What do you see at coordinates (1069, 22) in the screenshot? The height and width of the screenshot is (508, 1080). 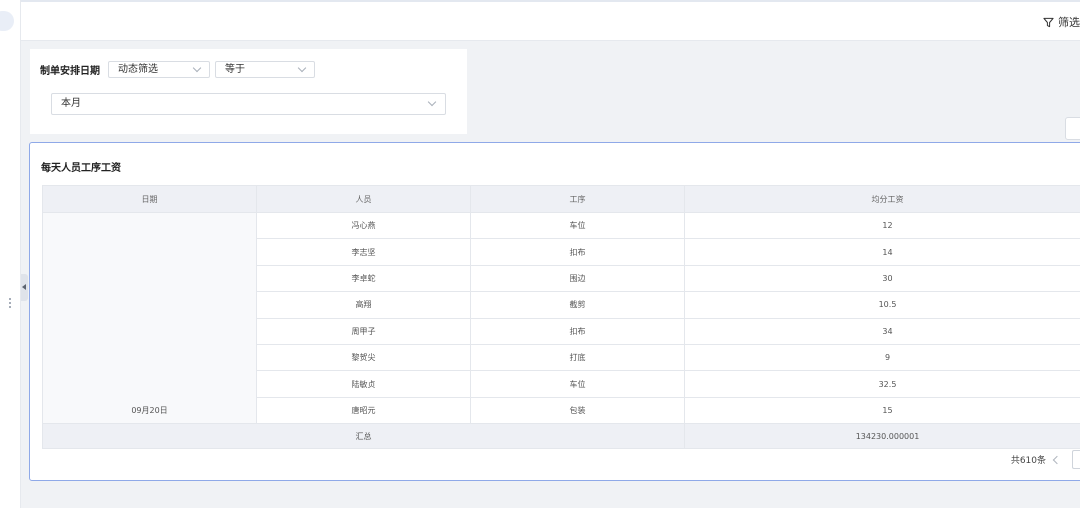 I see `filter-button-label: 筛选` at bounding box center [1069, 22].